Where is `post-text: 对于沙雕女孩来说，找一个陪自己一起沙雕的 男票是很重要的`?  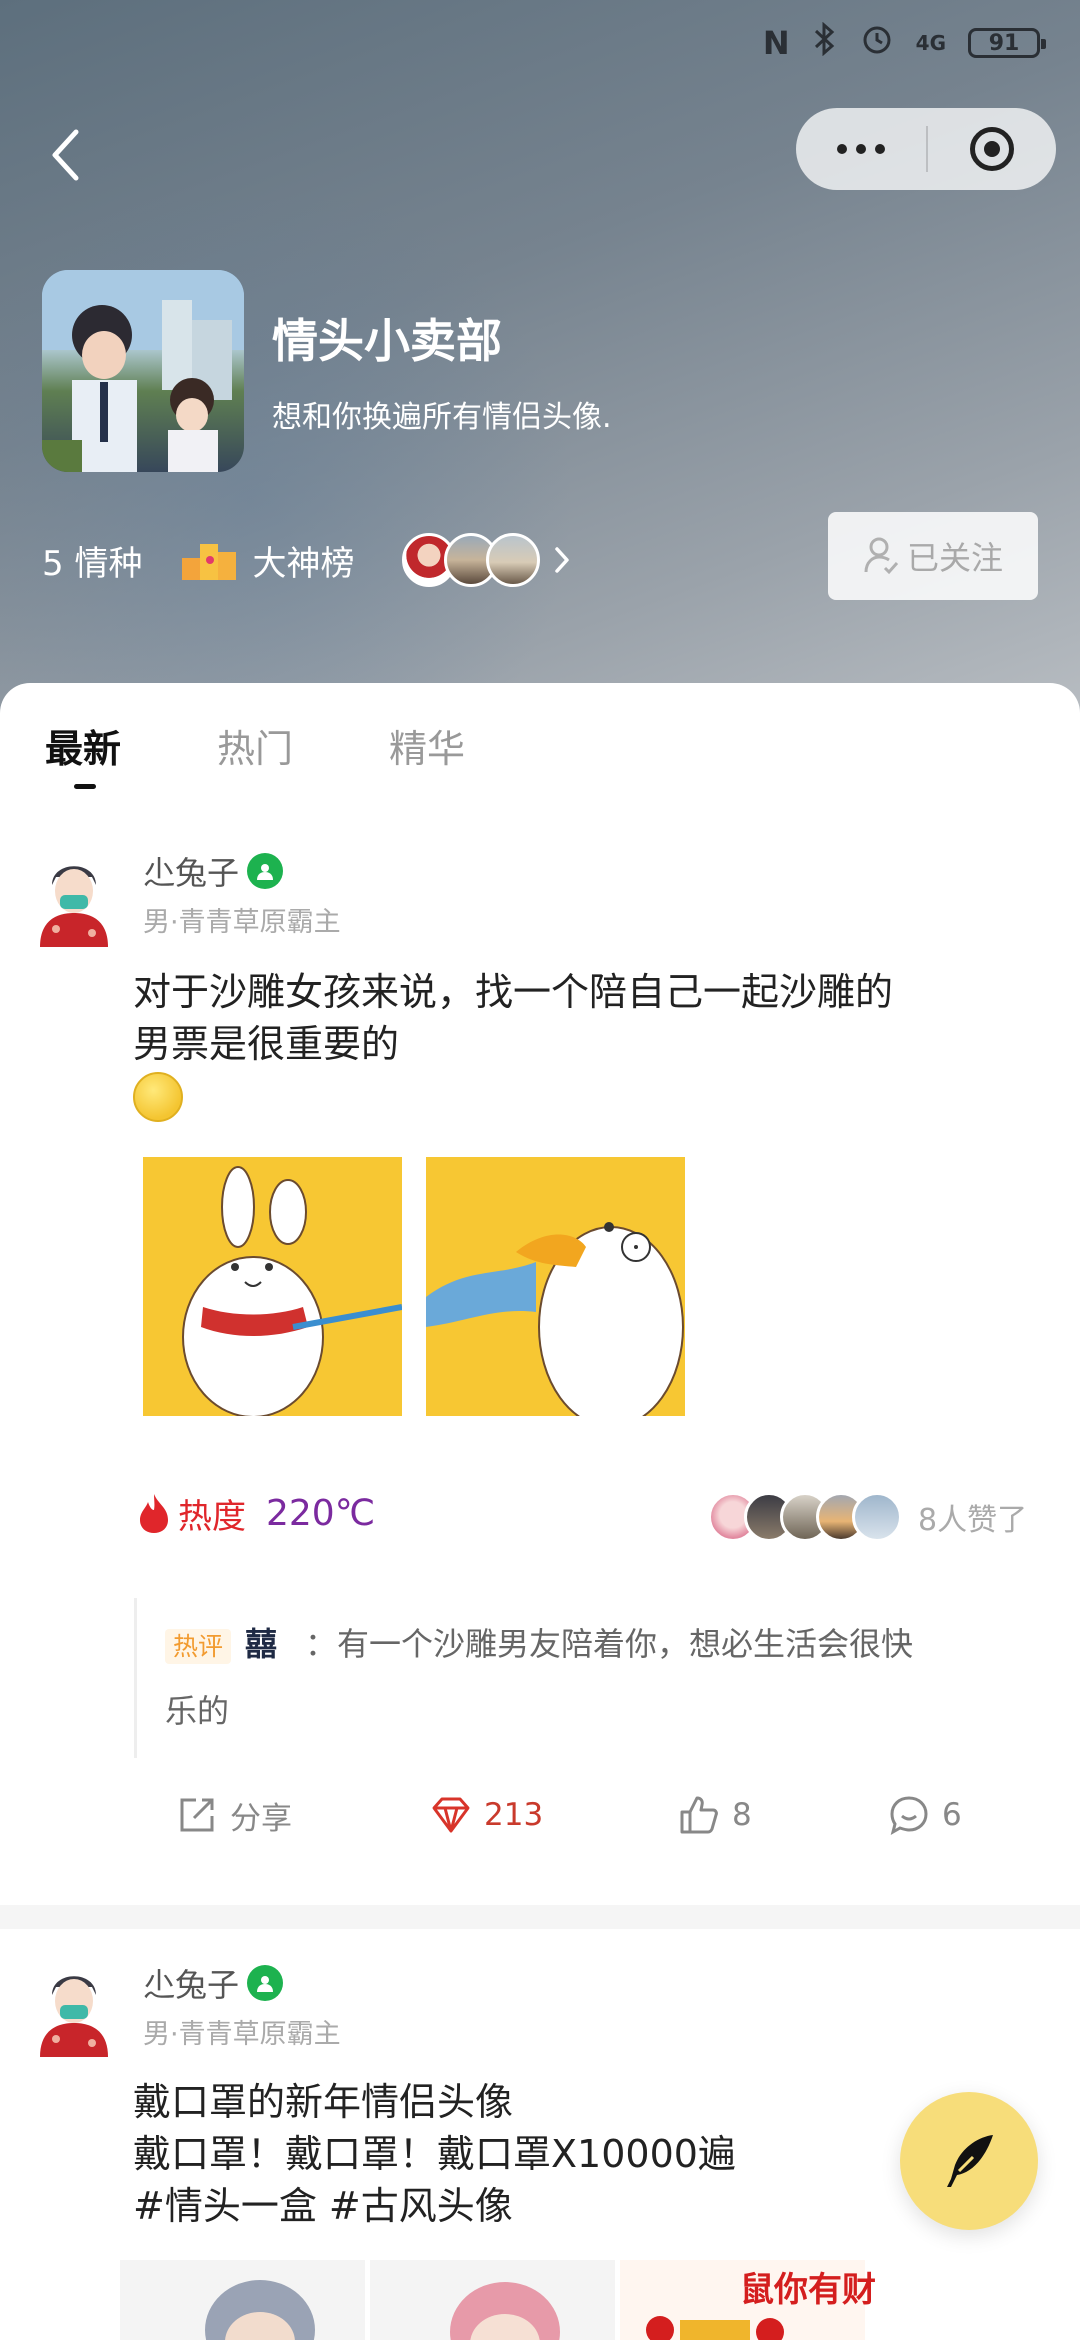 post-text: 对于沙雕女孩来说，找一个陪自己一起沙雕的 男票是很重要的 is located at coordinates (593, 1018).